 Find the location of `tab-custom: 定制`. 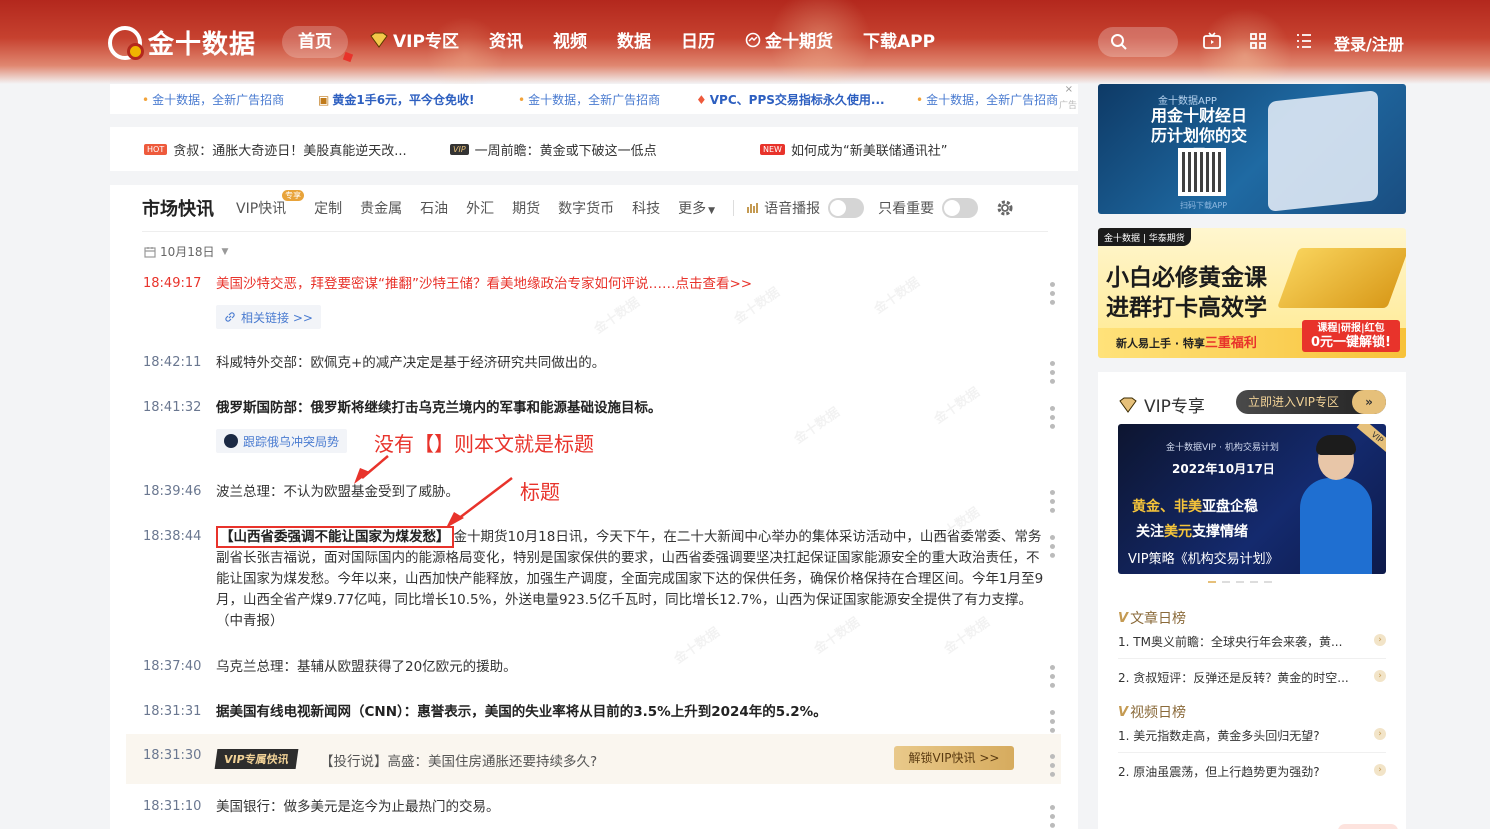

tab-custom: 定制 is located at coordinates (328, 208).